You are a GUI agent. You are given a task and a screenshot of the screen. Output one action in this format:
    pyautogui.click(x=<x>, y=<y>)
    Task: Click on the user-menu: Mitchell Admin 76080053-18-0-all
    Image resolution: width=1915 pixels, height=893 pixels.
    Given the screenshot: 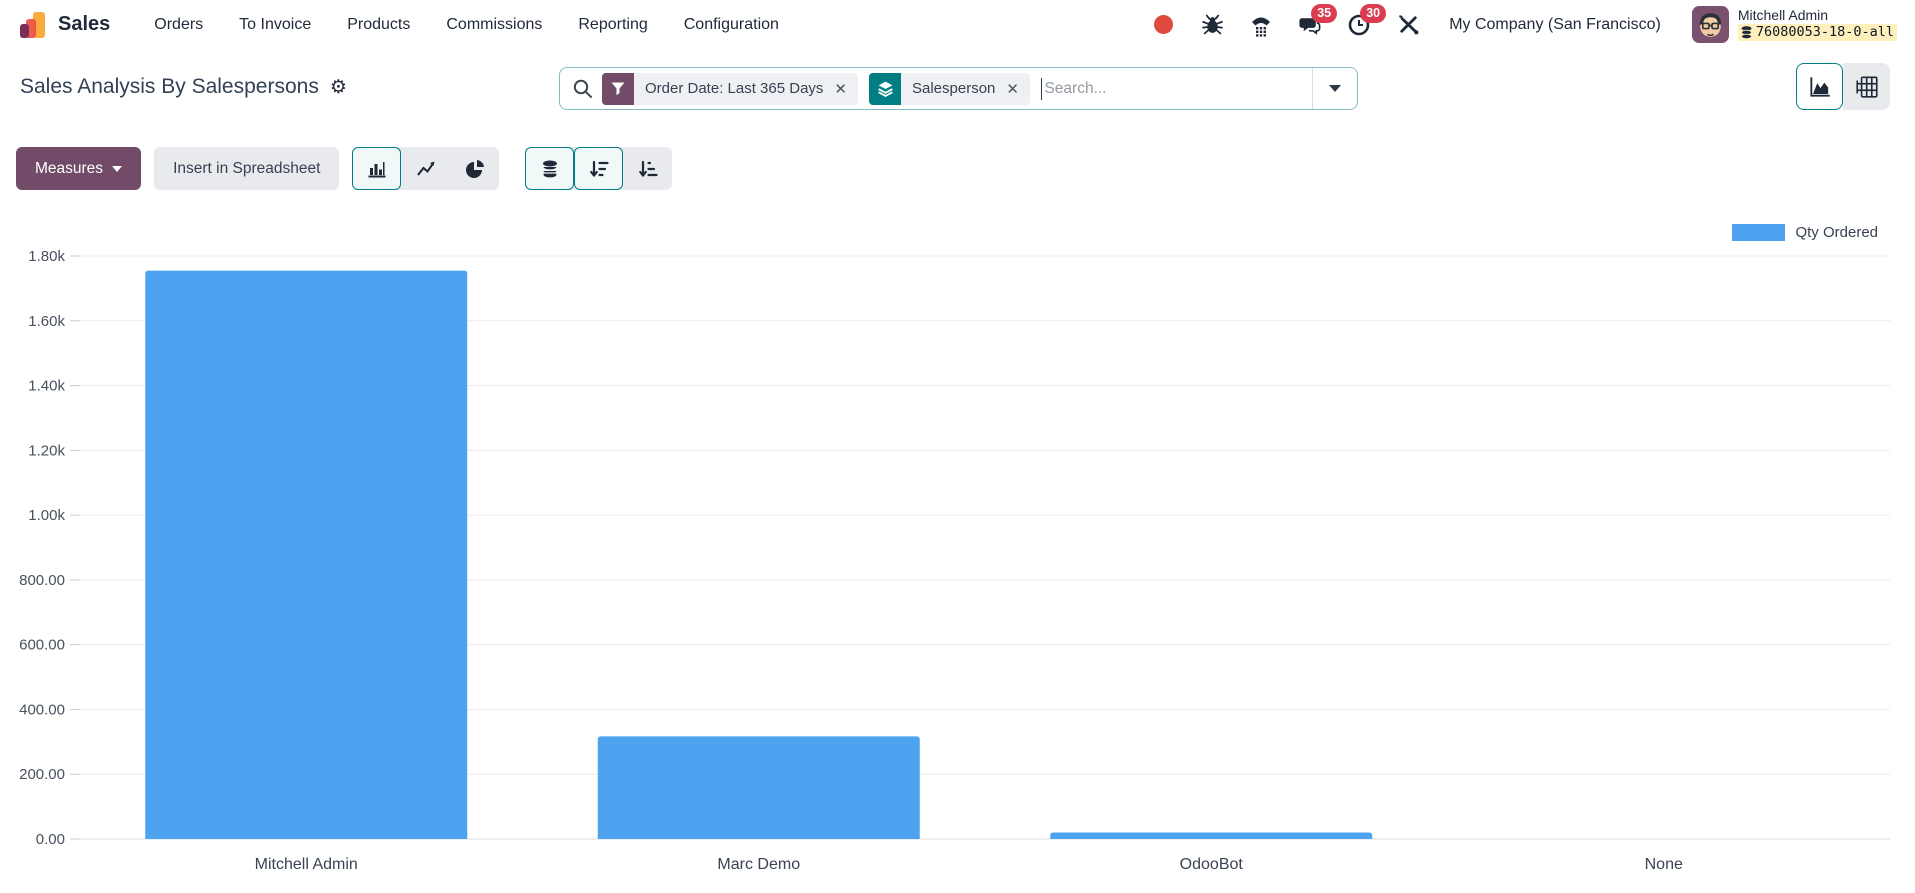 What is the action you would take?
    pyautogui.click(x=1794, y=24)
    